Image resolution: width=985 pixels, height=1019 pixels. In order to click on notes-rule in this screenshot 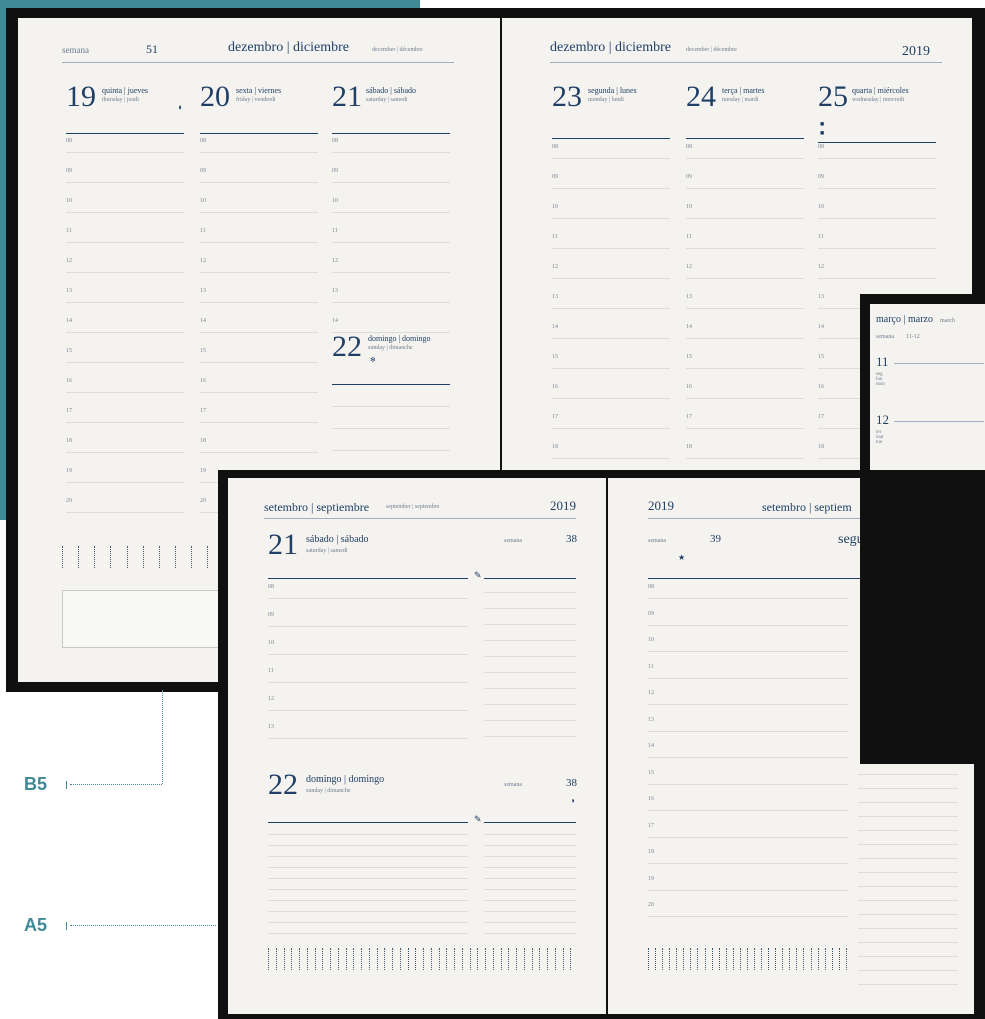, I will do `click(530, 822)`.